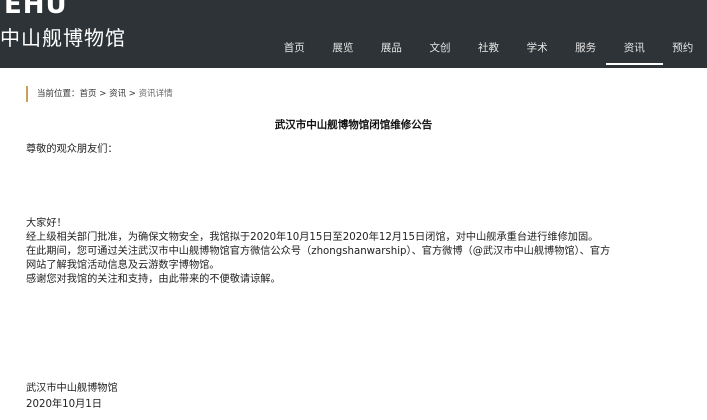 This screenshot has height=420, width=707. What do you see at coordinates (683, 51) in the screenshot?
I see `nav-reservation: 预约` at bounding box center [683, 51].